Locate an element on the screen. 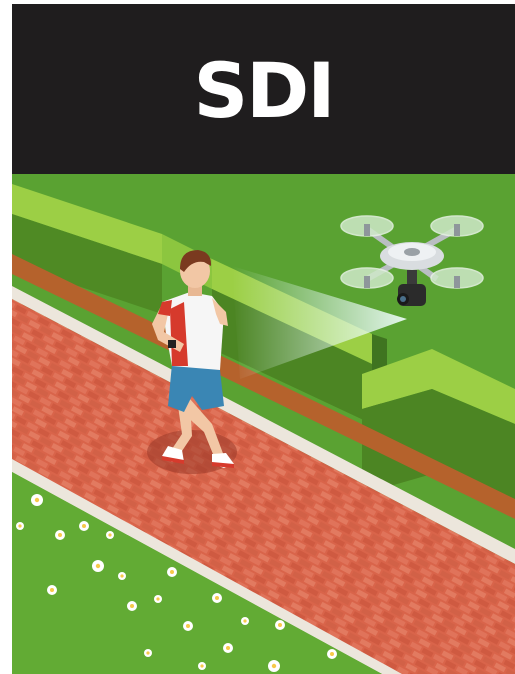 This screenshot has width=515, height=674. page-title: SDI is located at coordinates (264, 90).